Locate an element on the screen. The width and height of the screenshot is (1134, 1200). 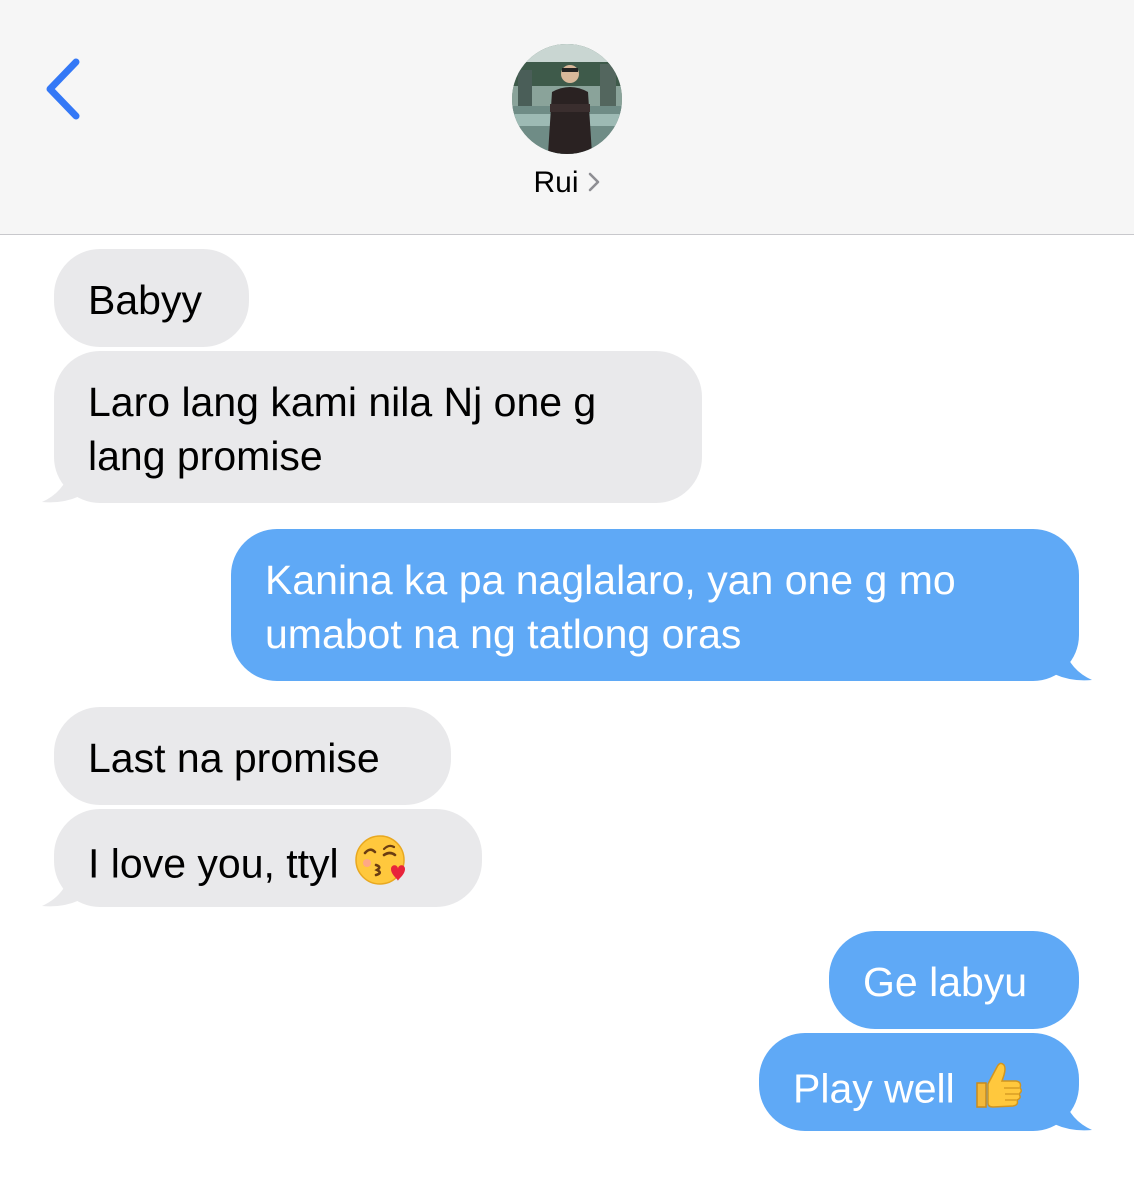
contact-name-button: Rui is located at coordinates (567, 183).